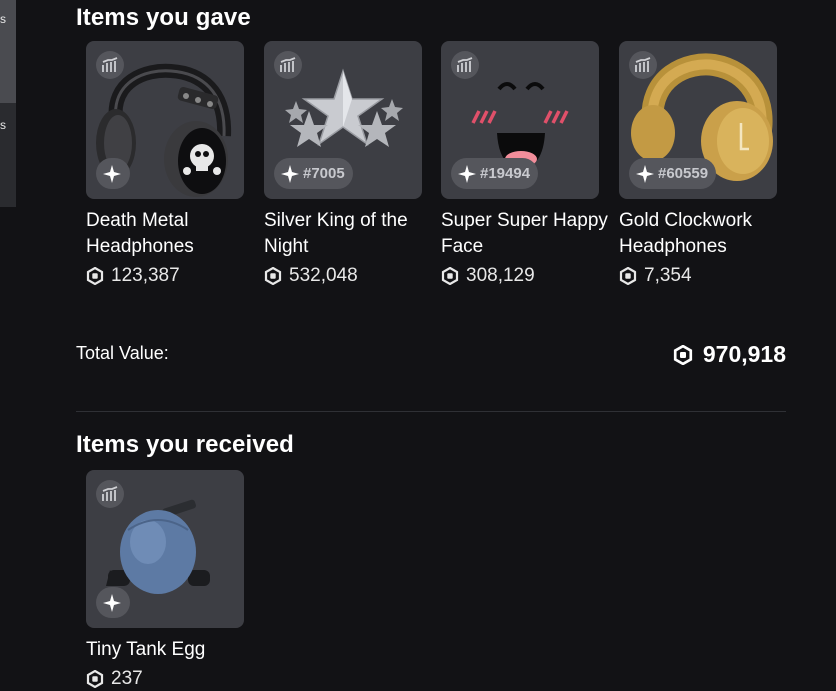  Describe the element at coordinates (668, 275) in the screenshot. I see `item-price-value: 7,354` at that location.